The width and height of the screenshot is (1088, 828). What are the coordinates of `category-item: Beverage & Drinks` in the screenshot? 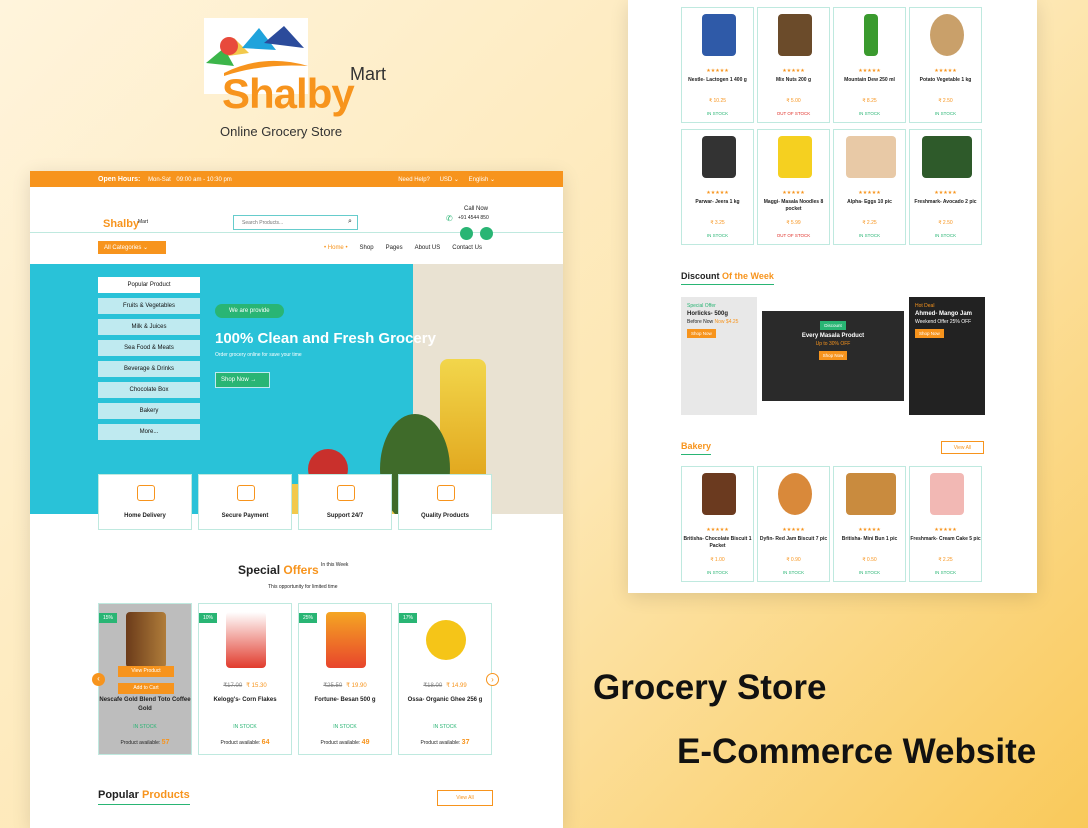 It's located at (149, 369).